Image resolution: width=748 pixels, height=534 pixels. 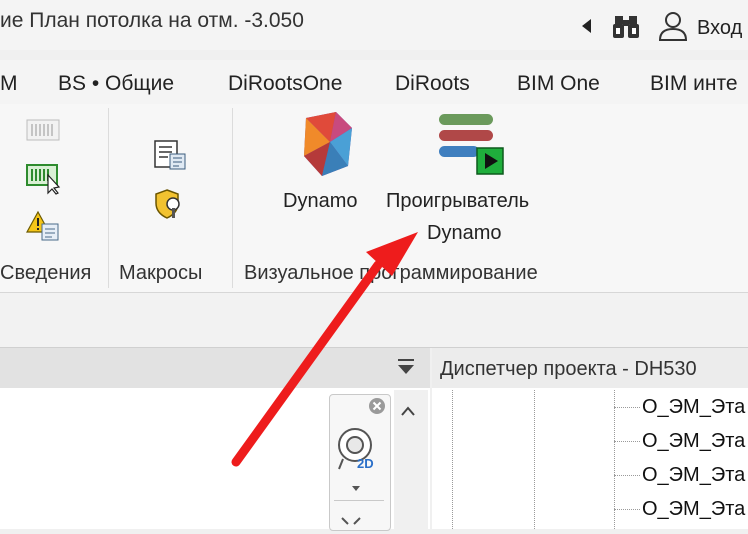 I want to click on barcode-disabled-icon, so click(x=43, y=133).